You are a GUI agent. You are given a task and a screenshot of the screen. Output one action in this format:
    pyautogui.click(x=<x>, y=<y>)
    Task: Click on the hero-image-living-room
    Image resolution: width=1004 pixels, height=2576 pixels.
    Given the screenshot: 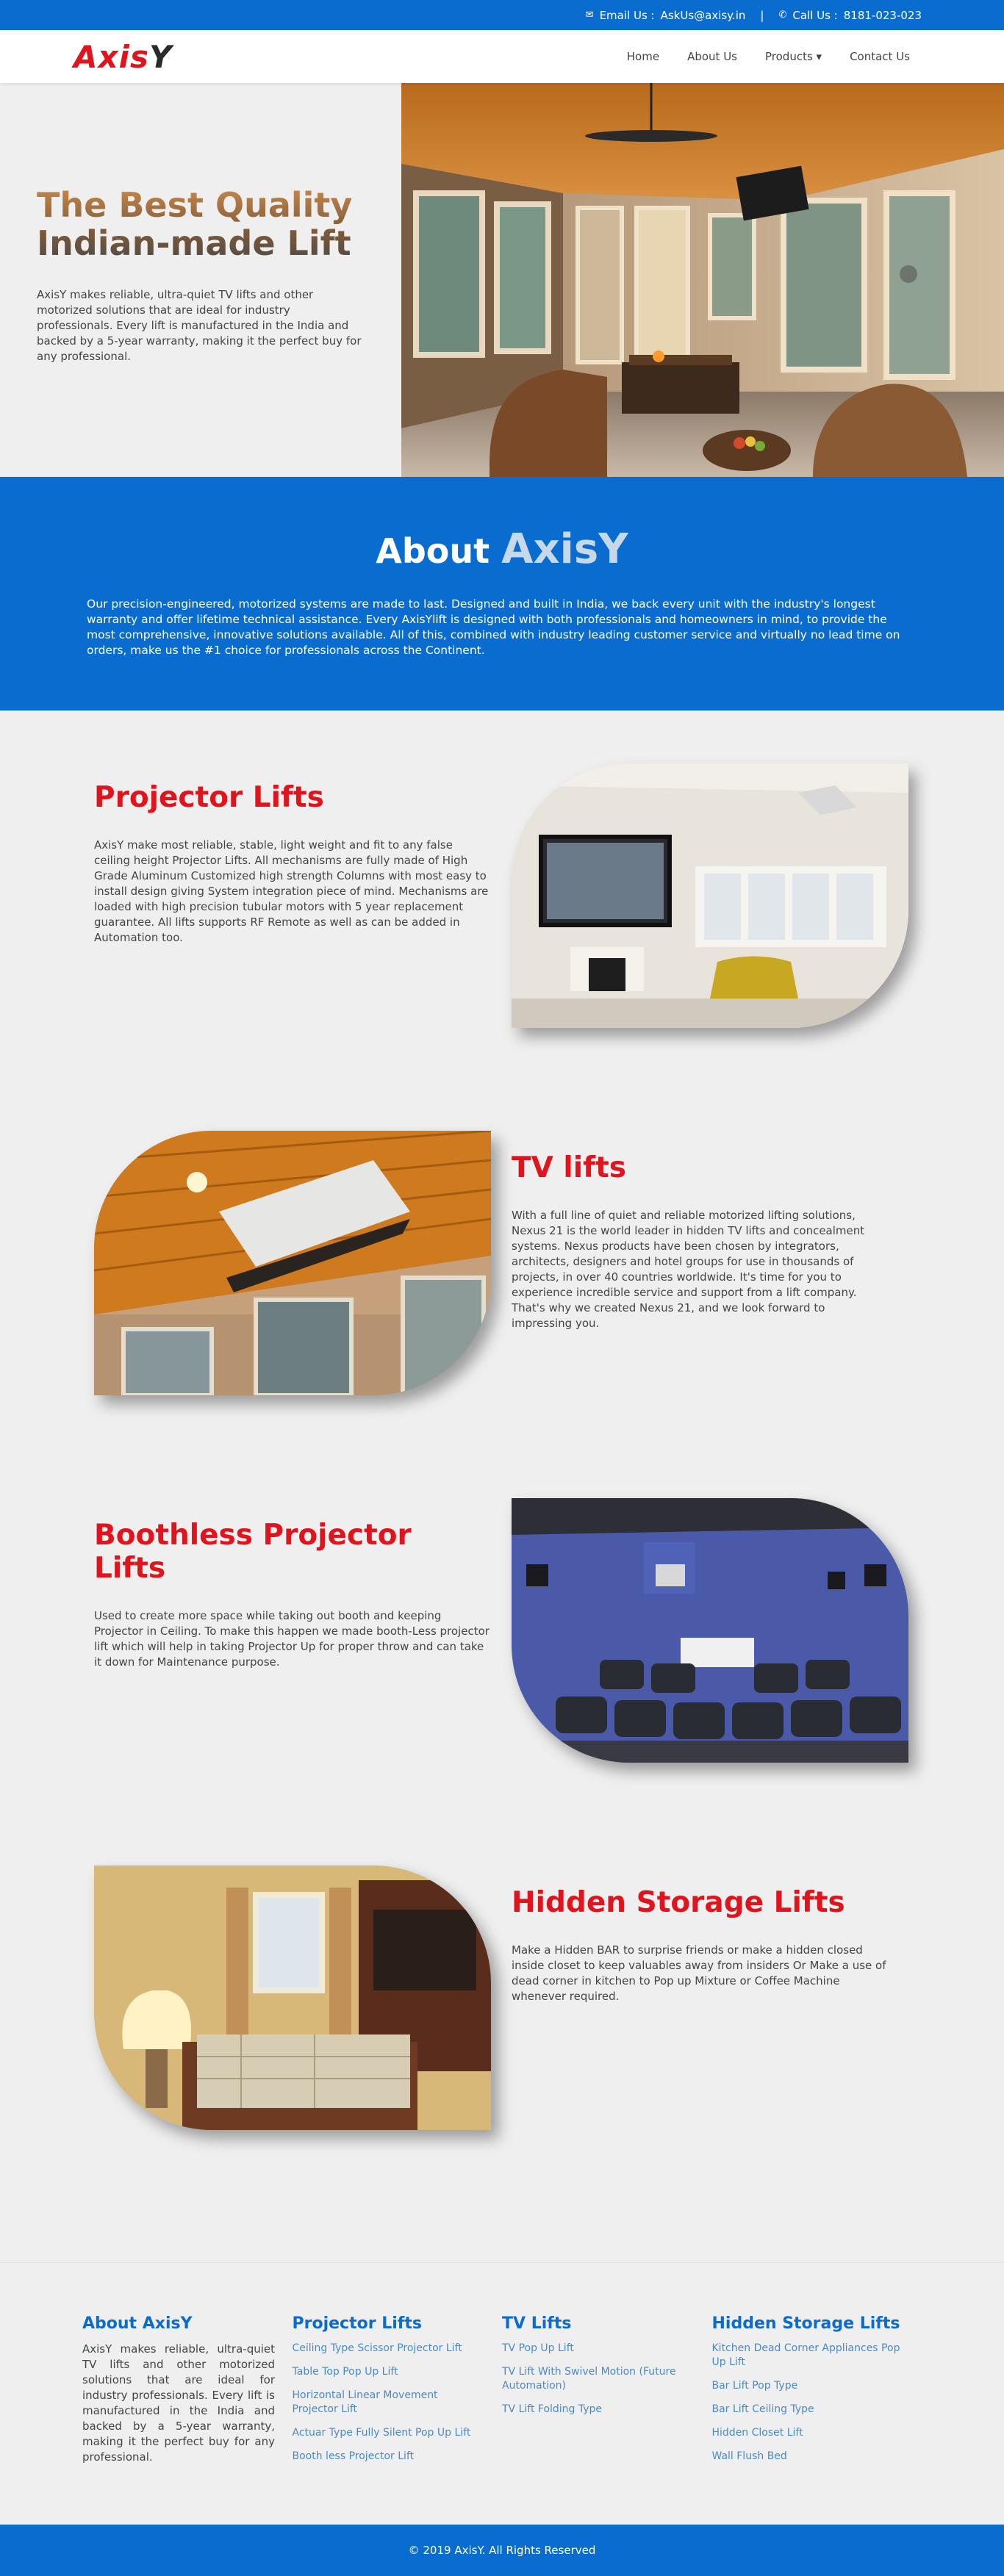 What is the action you would take?
    pyautogui.click(x=702, y=280)
    